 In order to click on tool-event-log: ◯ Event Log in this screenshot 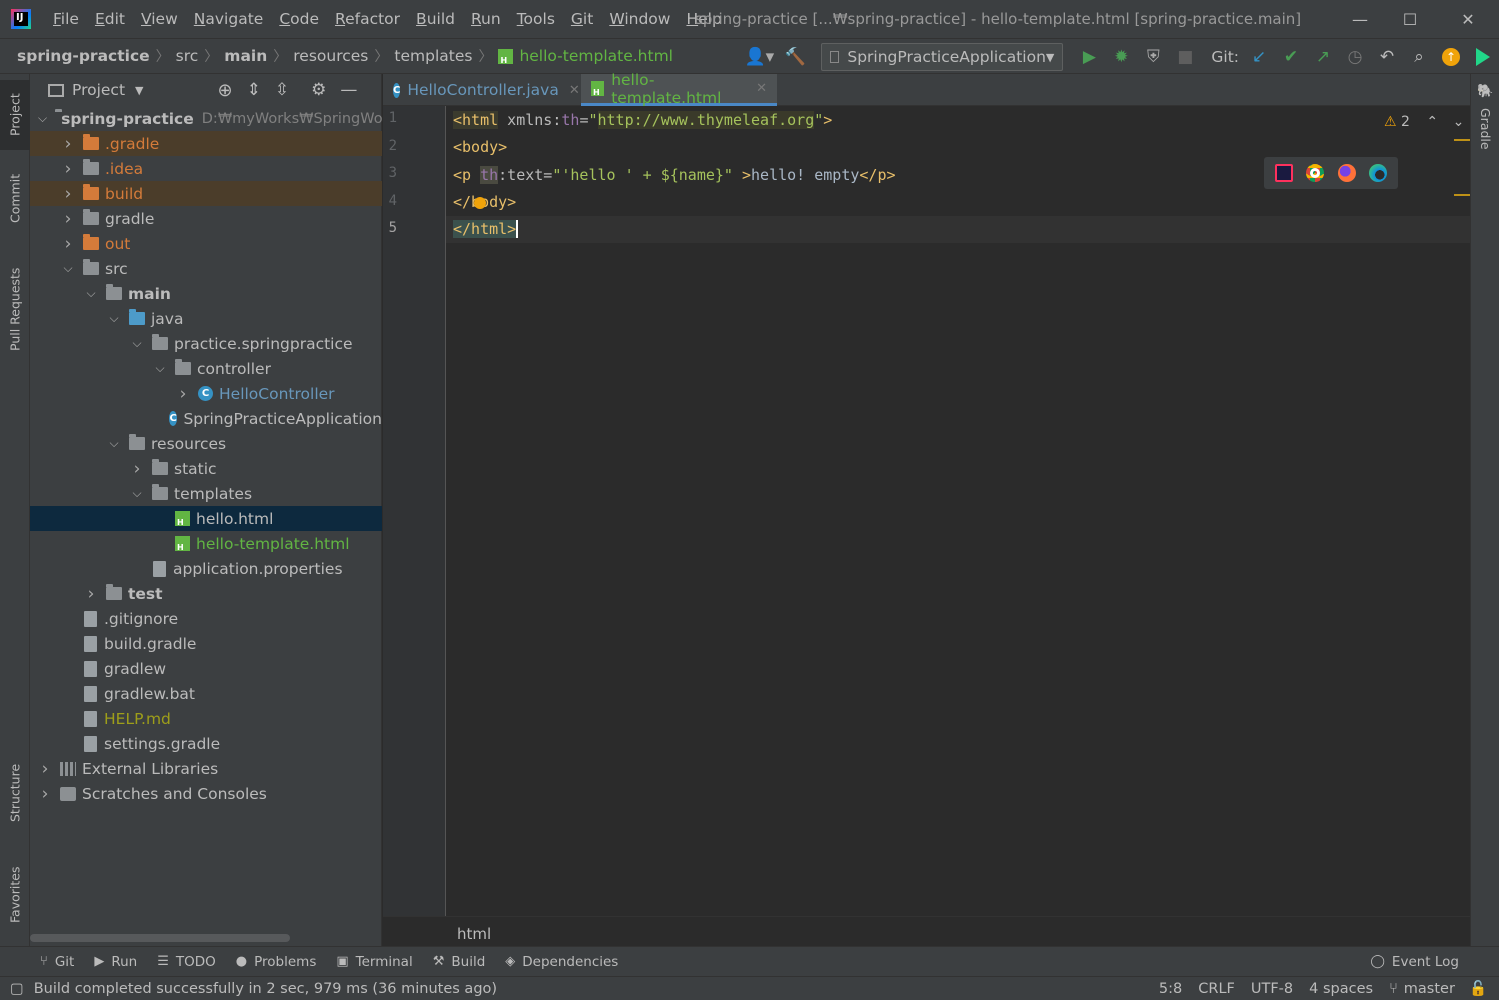, I will do `click(1414, 962)`.